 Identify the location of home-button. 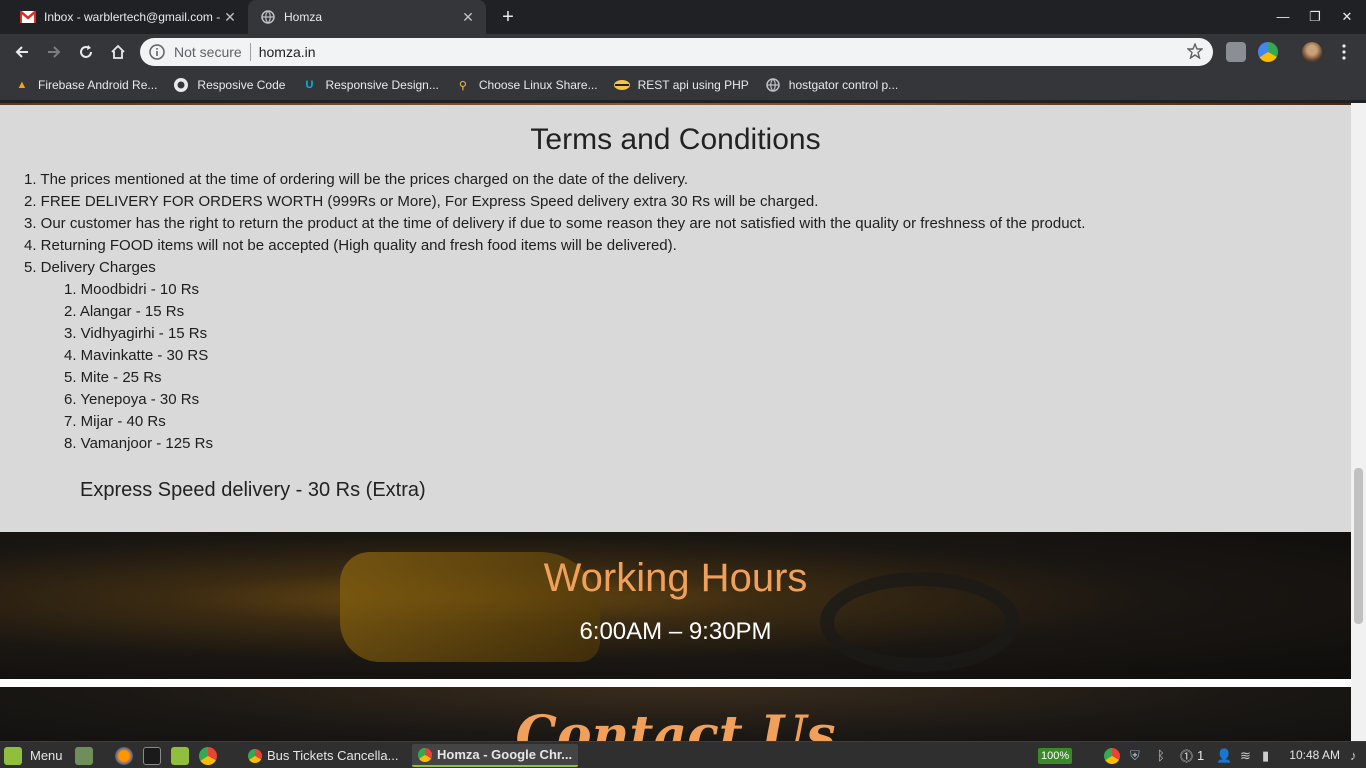
(118, 52).